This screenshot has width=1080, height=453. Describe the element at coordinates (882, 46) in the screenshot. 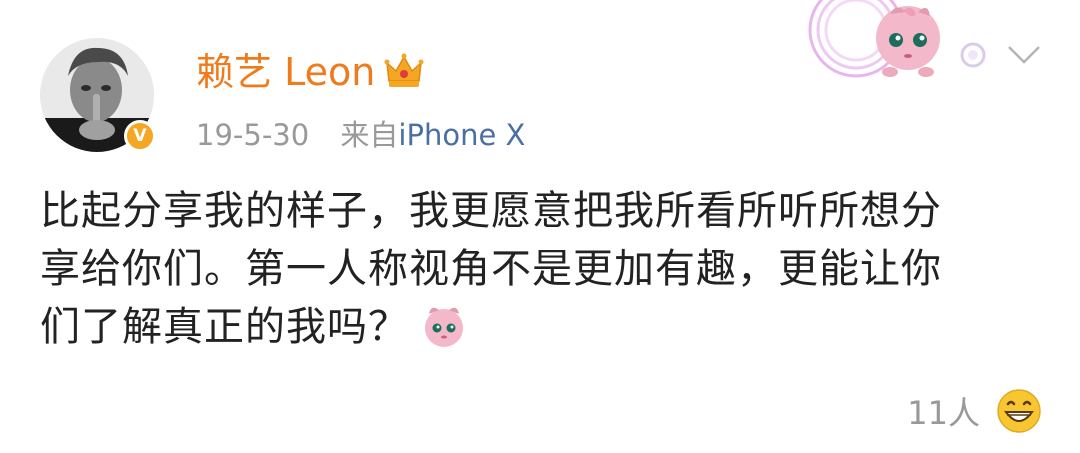

I see `jigglypuff-sticker` at that location.